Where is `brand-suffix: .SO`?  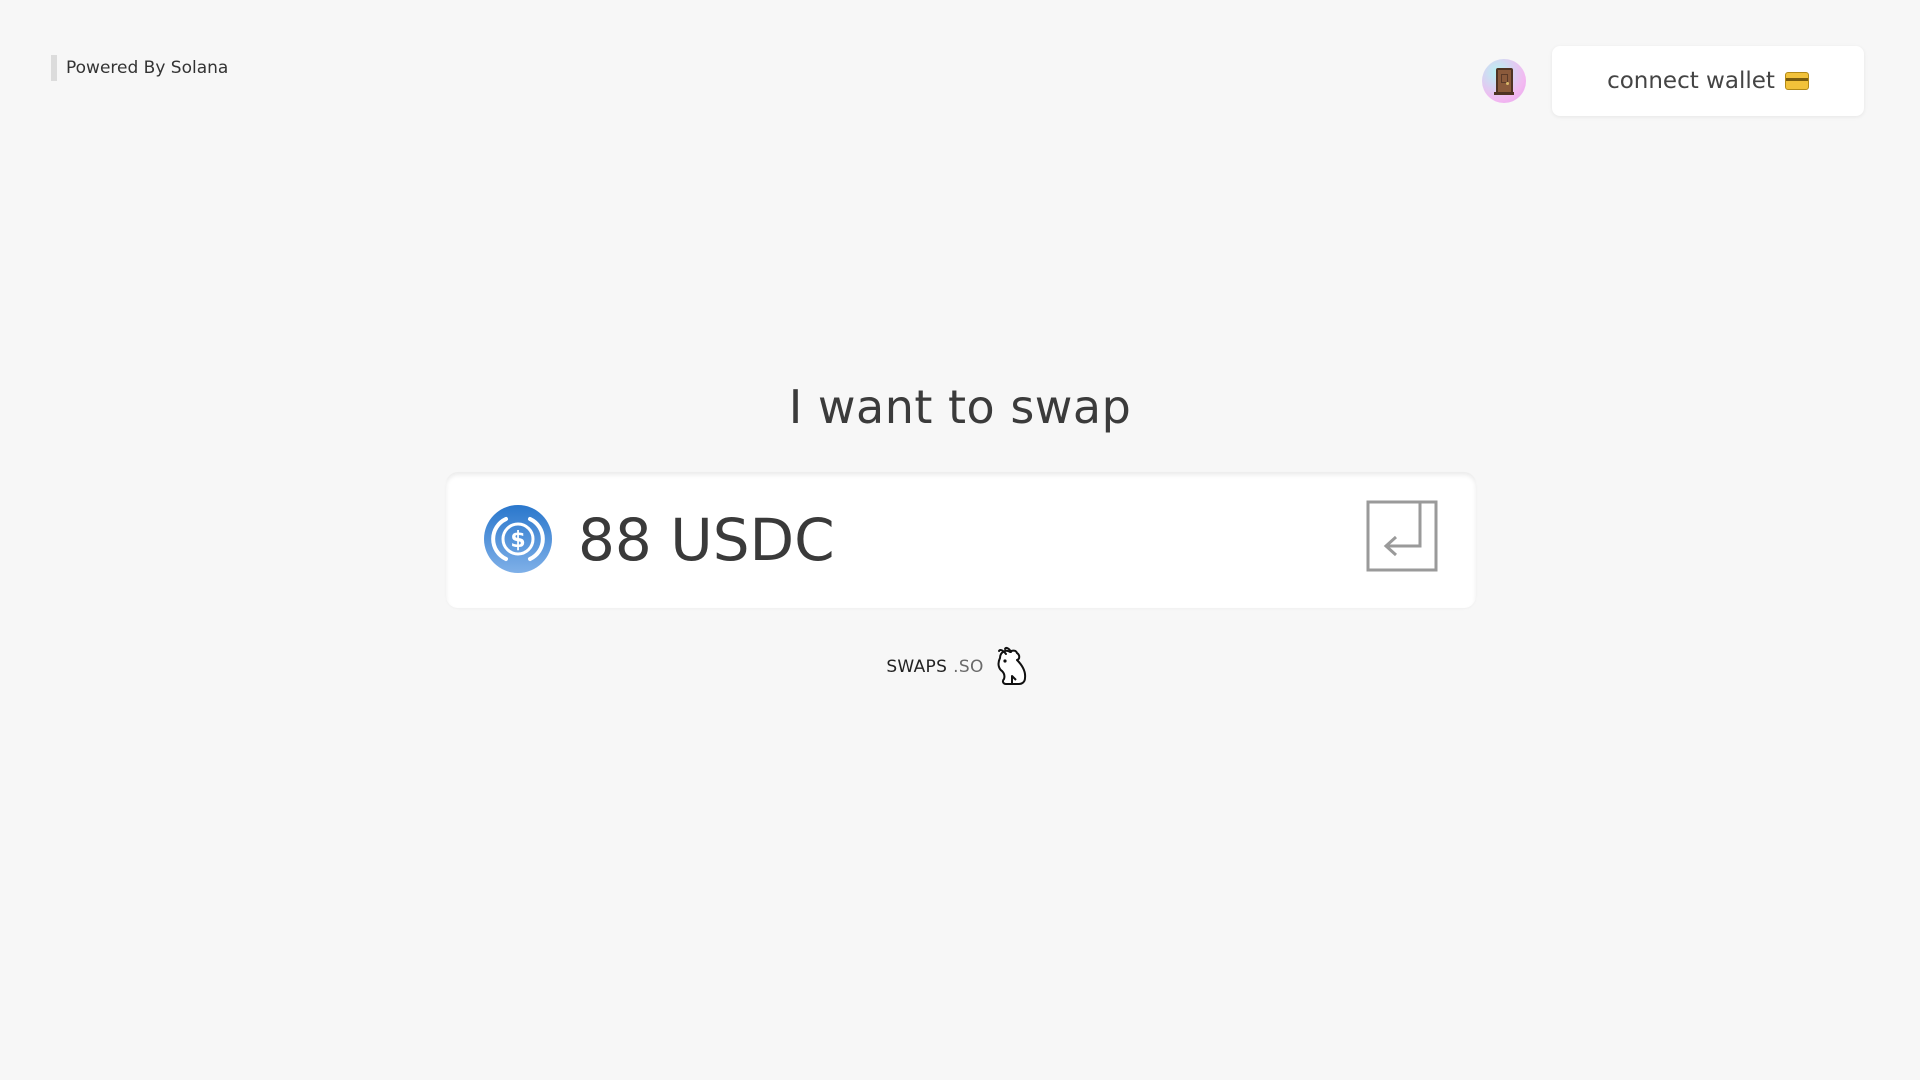 brand-suffix: .SO is located at coordinates (968, 667).